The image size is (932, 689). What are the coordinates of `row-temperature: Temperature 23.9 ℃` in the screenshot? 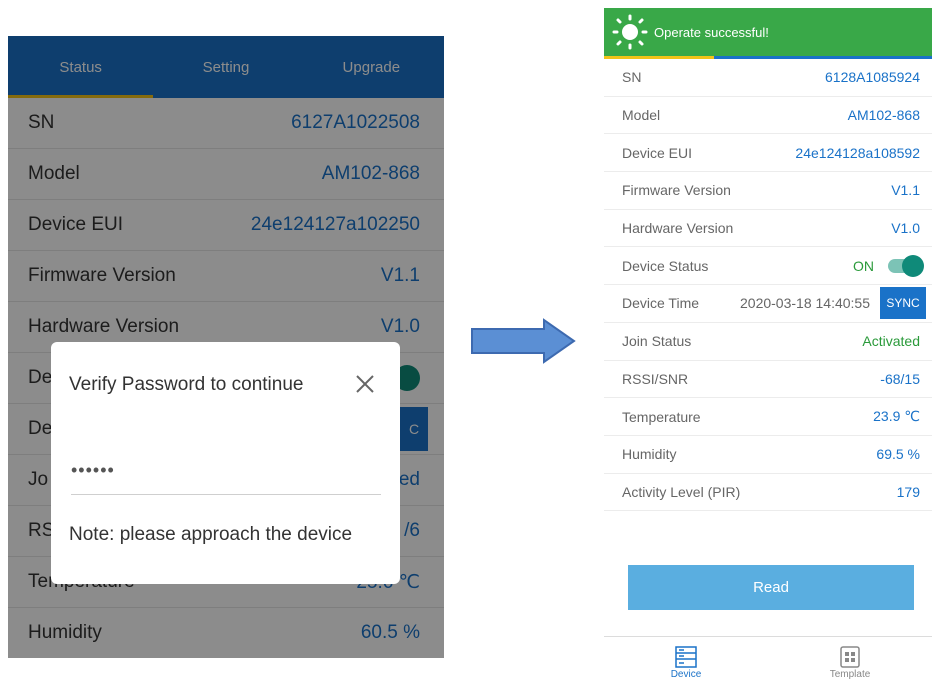 It's located at (768, 417).